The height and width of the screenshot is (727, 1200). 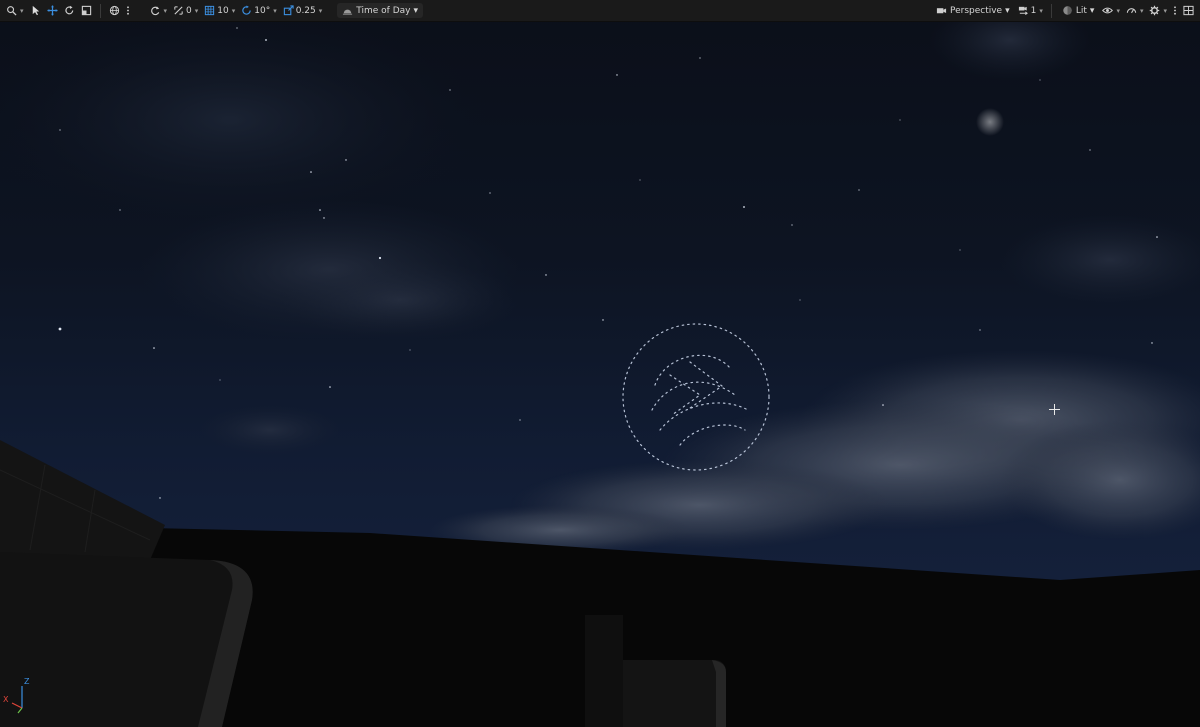 I want to click on viewport-settings-dropdown: ▾, so click(x=1158, y=11).